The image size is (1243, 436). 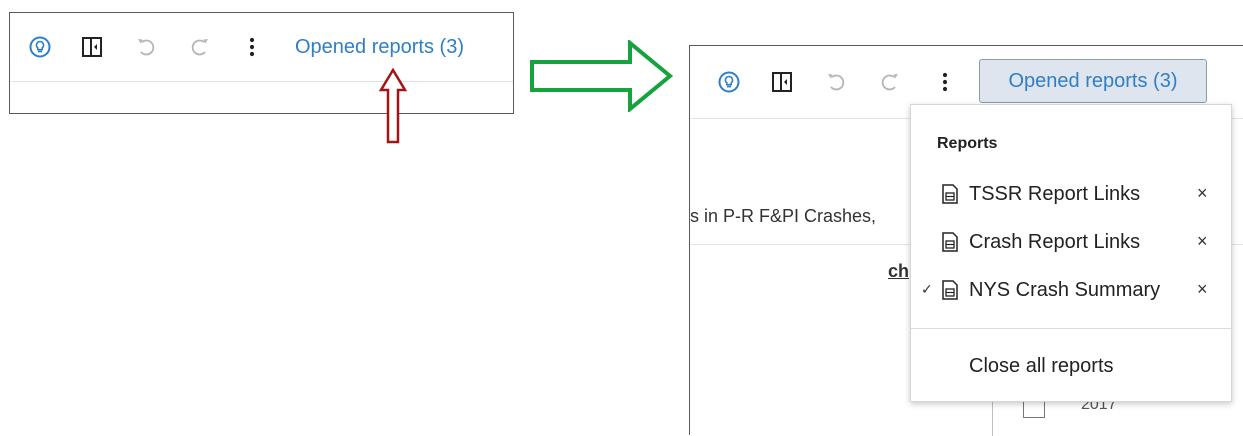 I want to click on dropdown-divider, so click(x=1071, y=328).